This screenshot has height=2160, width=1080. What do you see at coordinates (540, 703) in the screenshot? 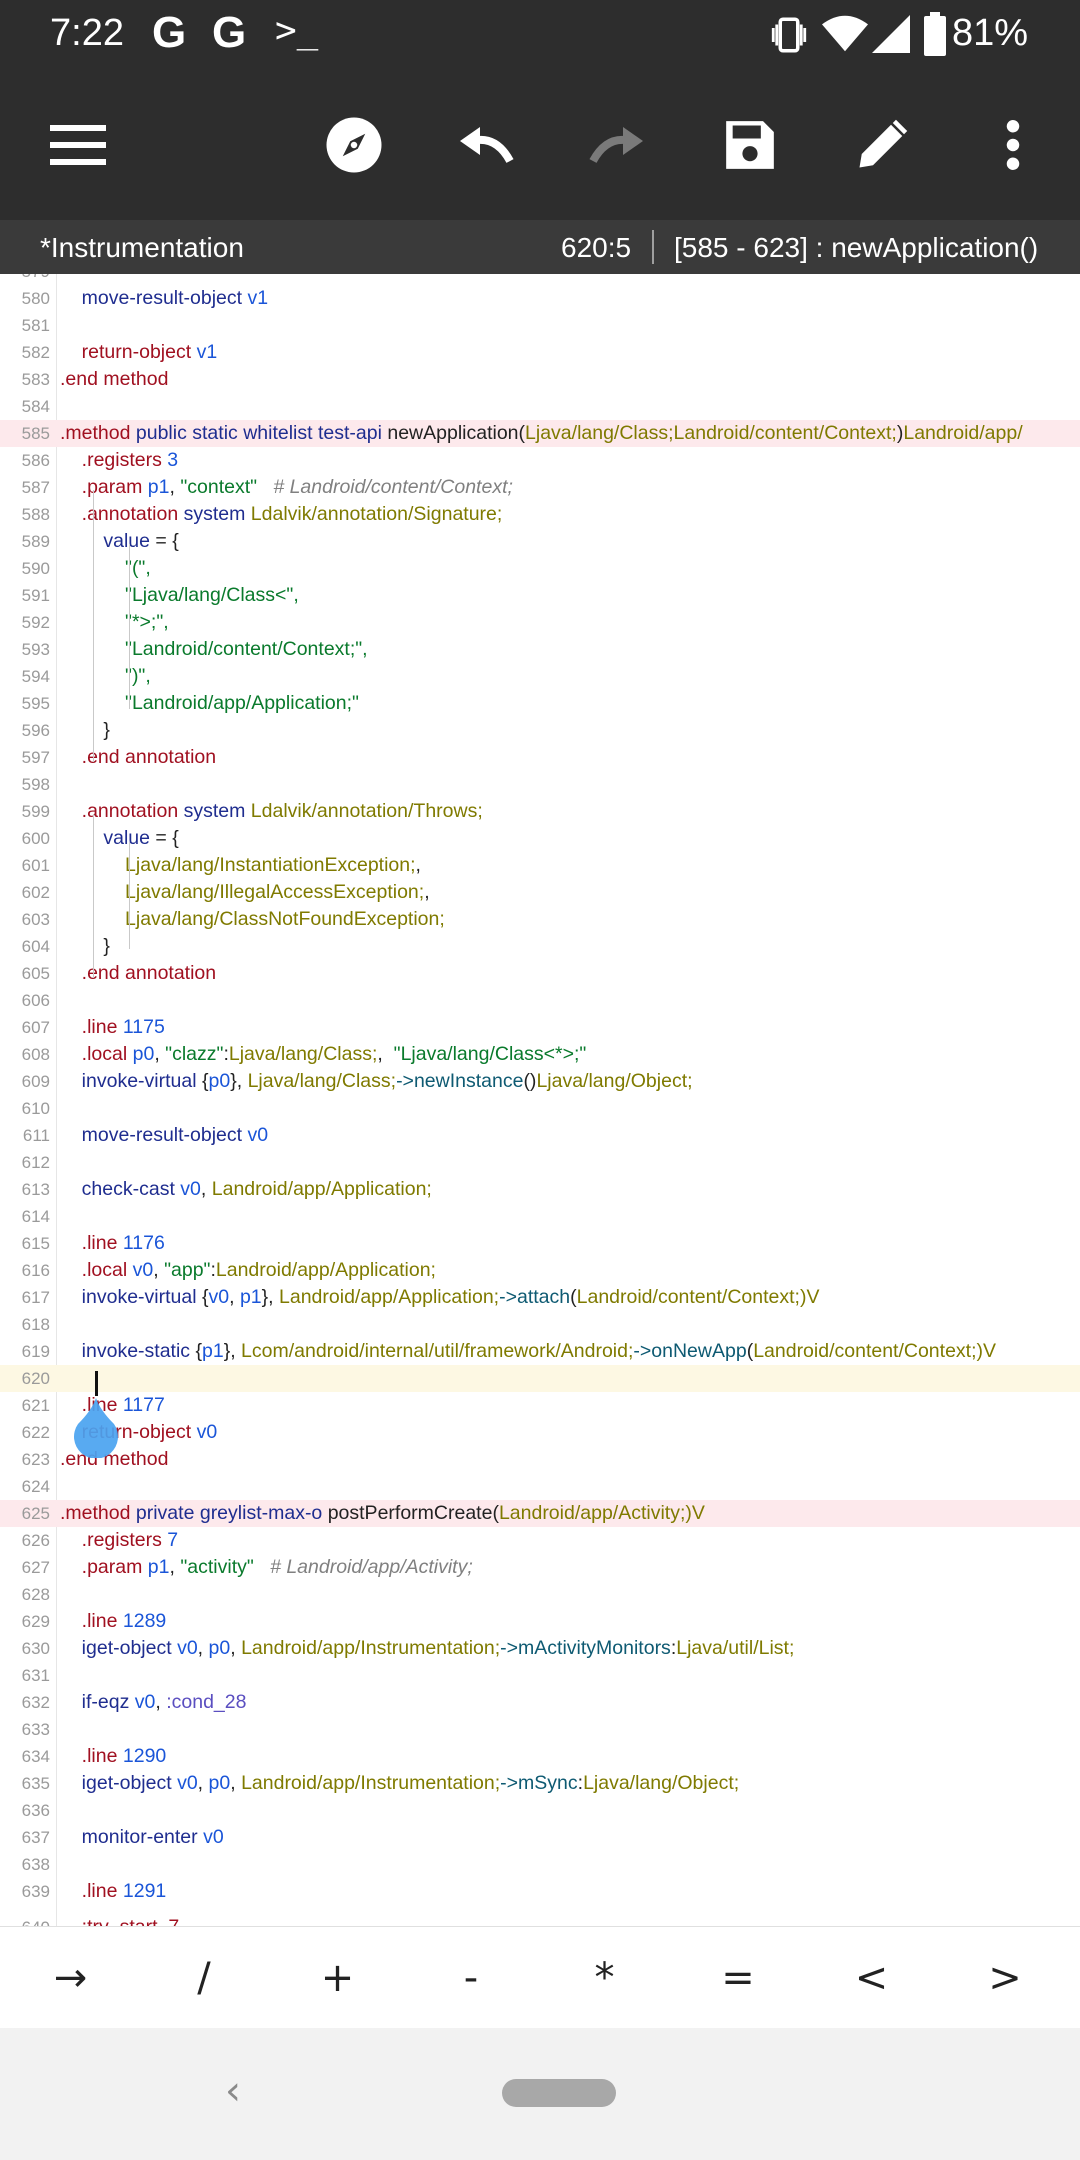
I see `code-line: 595 "Landroid/app/Application;"` at bounding box center [540, 703].